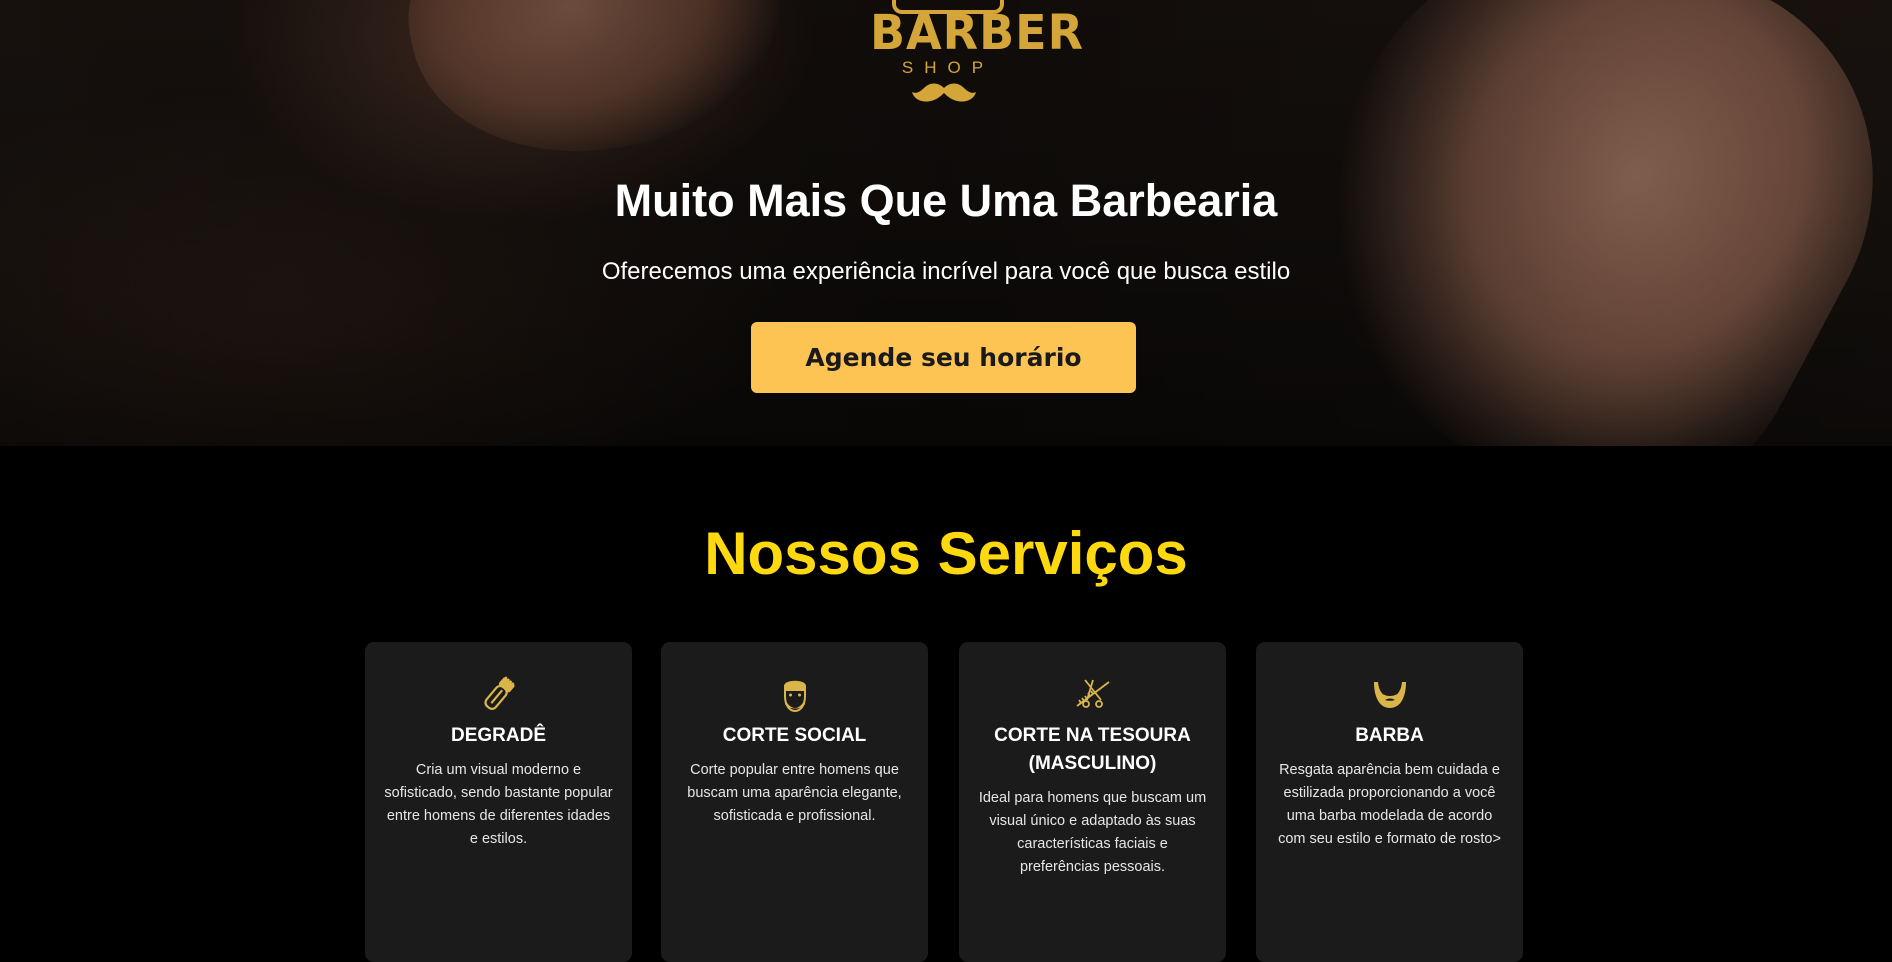 The image size is (1892, 962). I want to click on hero-title: Muito Mais Que Uma Barbearia, so click(946, 200).